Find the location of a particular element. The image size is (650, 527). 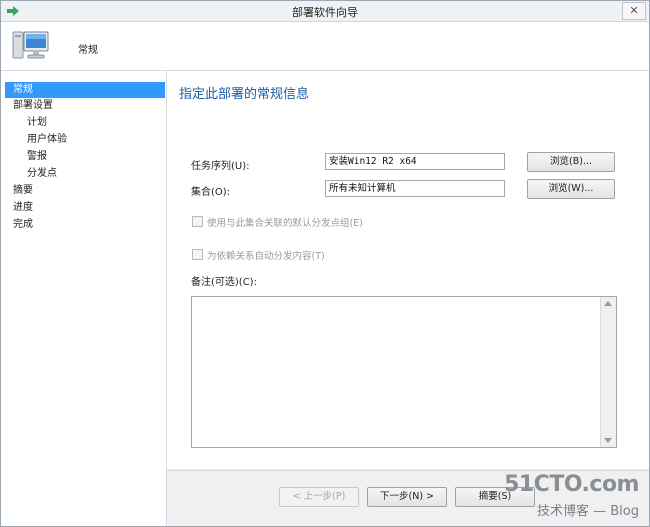

header-title: 常规 is located at coordinates (88, 50).